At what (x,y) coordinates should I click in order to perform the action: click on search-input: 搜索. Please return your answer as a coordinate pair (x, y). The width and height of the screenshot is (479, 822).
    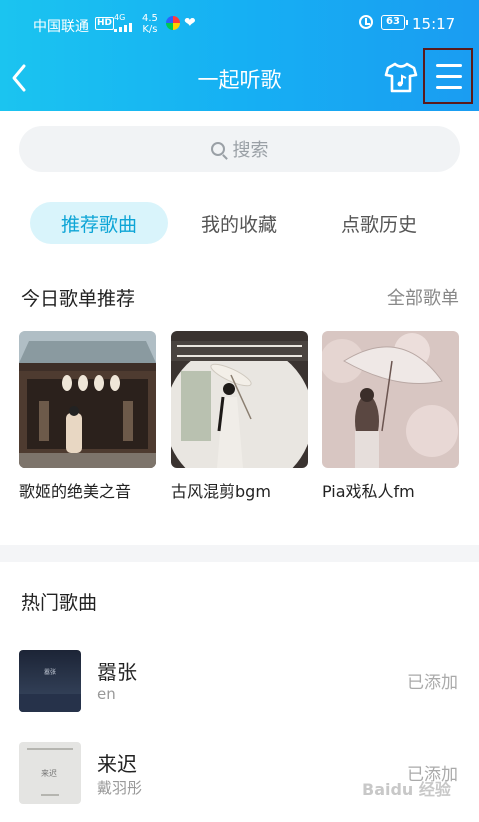
    Looking at the image, I should click on (239, 149).